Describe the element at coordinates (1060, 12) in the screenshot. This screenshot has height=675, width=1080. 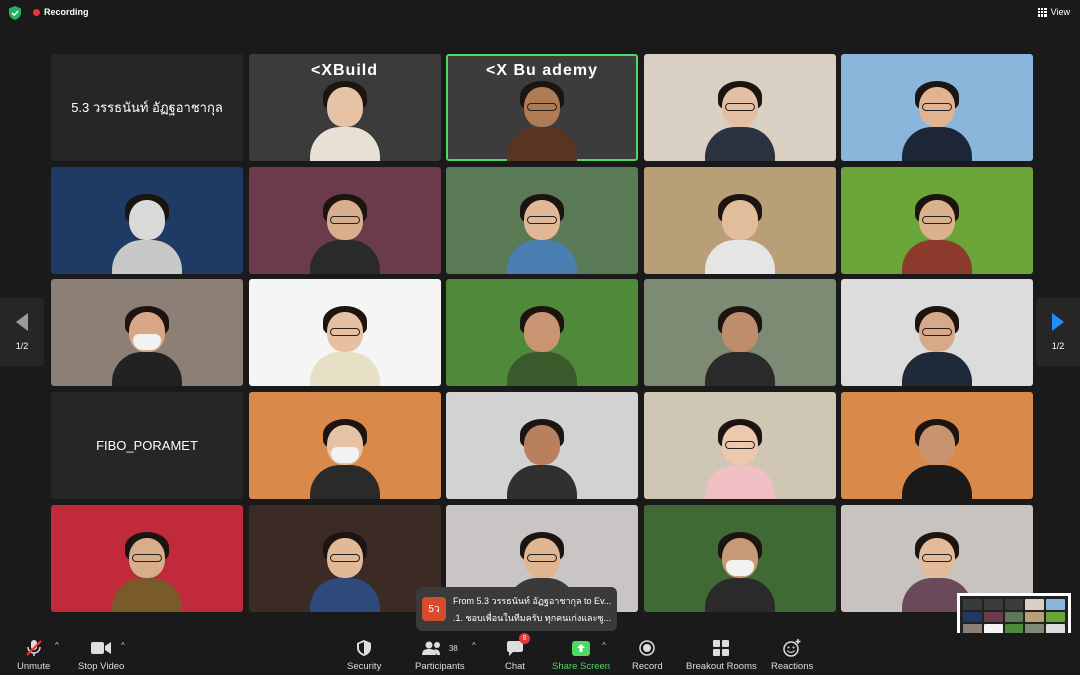
I see `view-label: View` at that location.